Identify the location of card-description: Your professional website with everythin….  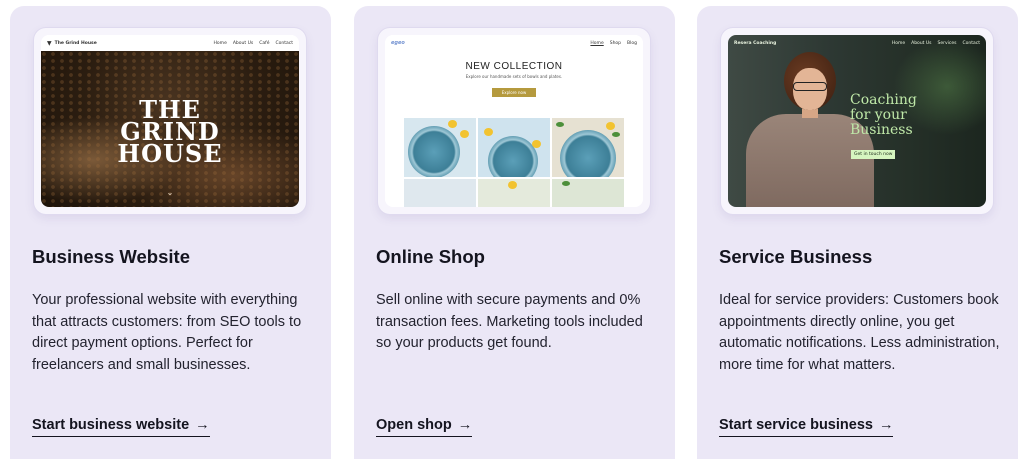
(167, 332).